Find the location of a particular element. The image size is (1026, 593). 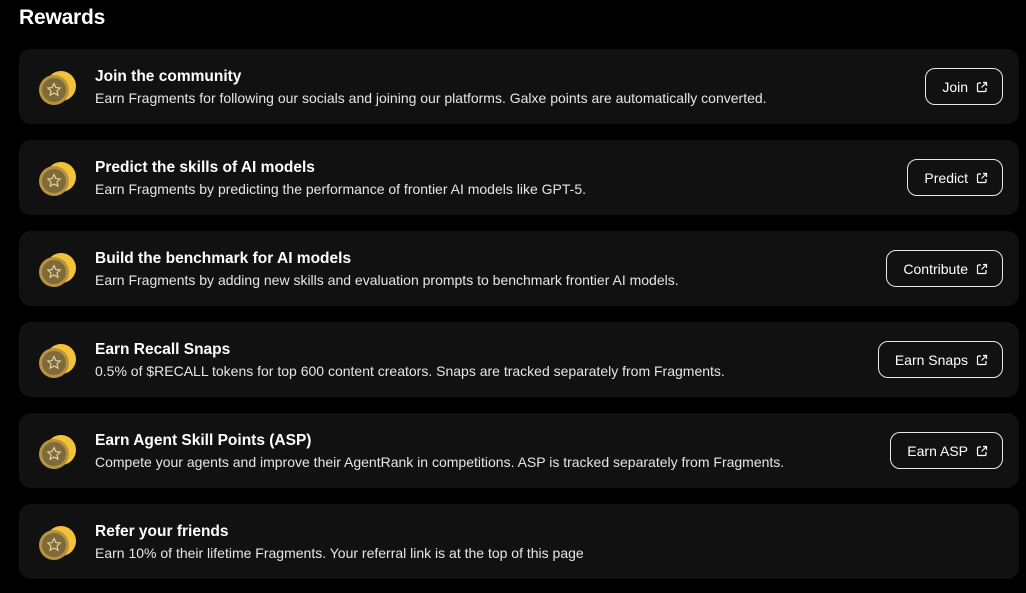

reward-title: Earn Agent Skill Points (ASP) is located at coordinates (203, 440).